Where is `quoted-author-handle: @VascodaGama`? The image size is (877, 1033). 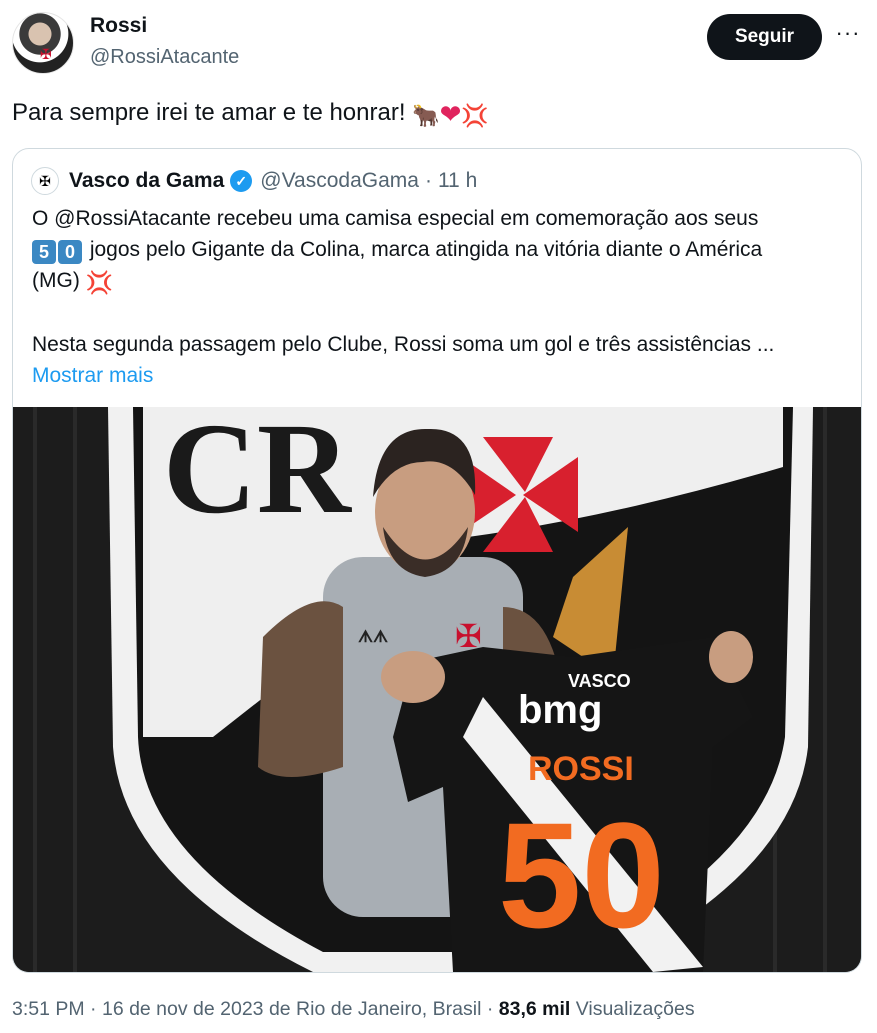 quoted-author-handle: @VascodaGama is located at coordinates (339, 181).